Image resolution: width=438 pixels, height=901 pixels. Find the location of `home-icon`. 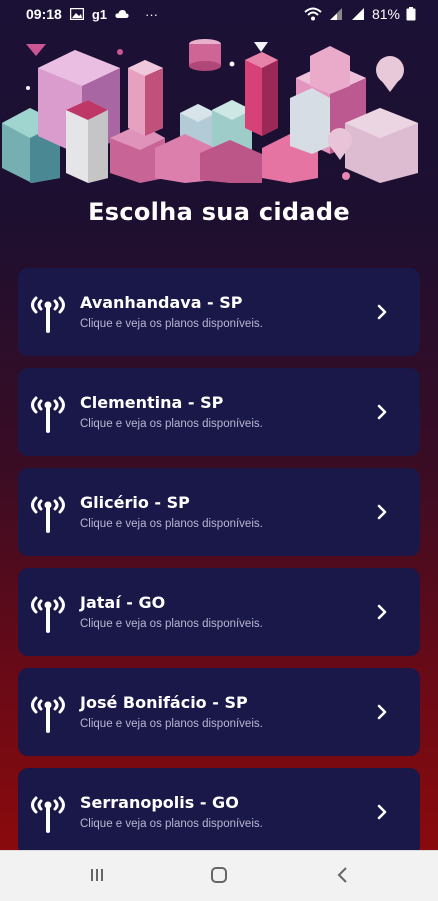

home-icon is located at coordinates (219, 875).